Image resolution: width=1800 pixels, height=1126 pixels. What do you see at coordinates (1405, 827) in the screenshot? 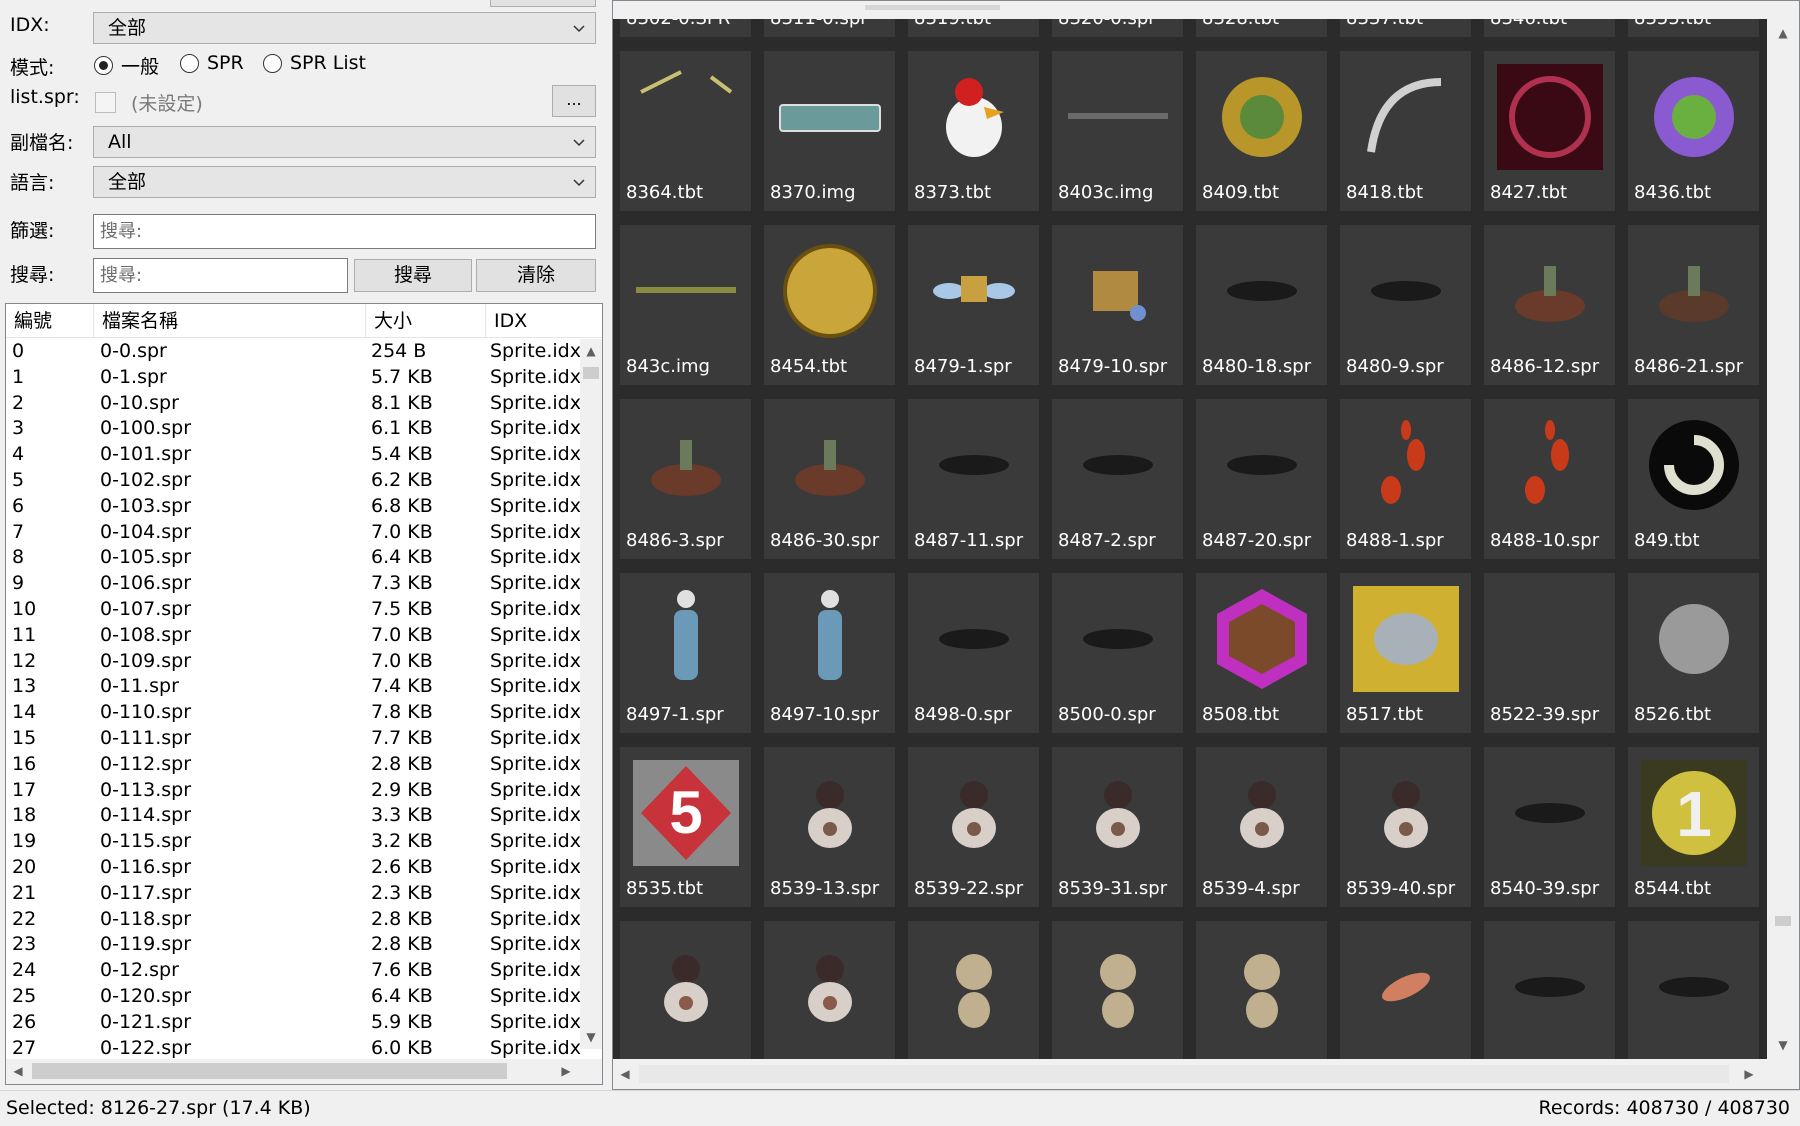
I see `thumbnail-cell: 8539-40.spr` at bounding box center [1405, 827].